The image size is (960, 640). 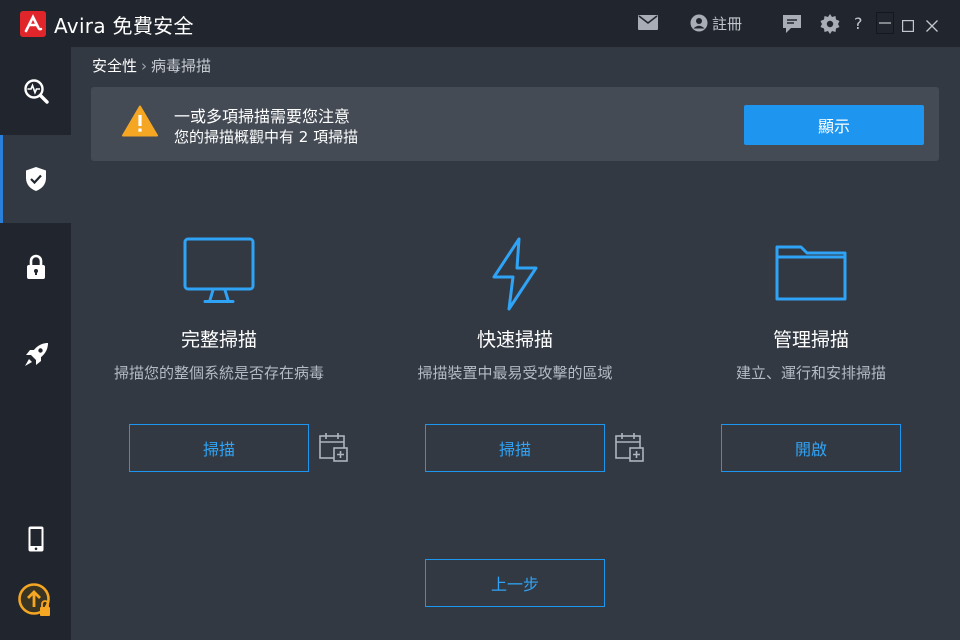 I want to click on user-icon, so click(x=699, y=25).